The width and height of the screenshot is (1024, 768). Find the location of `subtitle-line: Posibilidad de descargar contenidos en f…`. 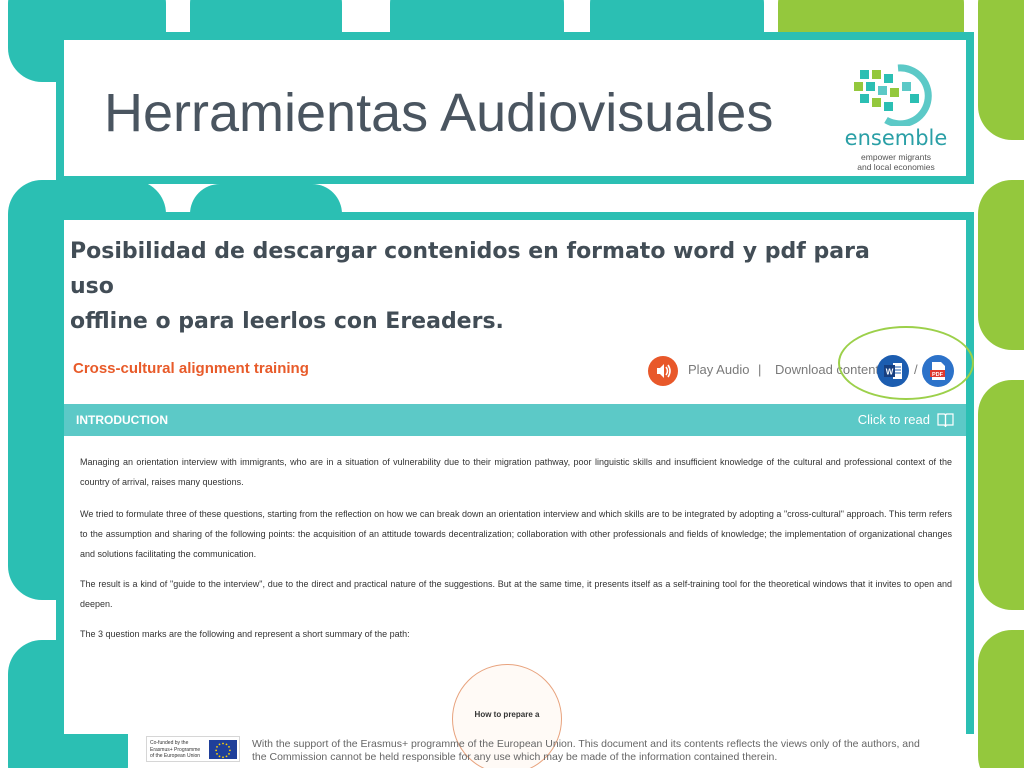

subtitle-line: Posibilidad de descargar contenidos en f… is located at coordinates (470, 269).